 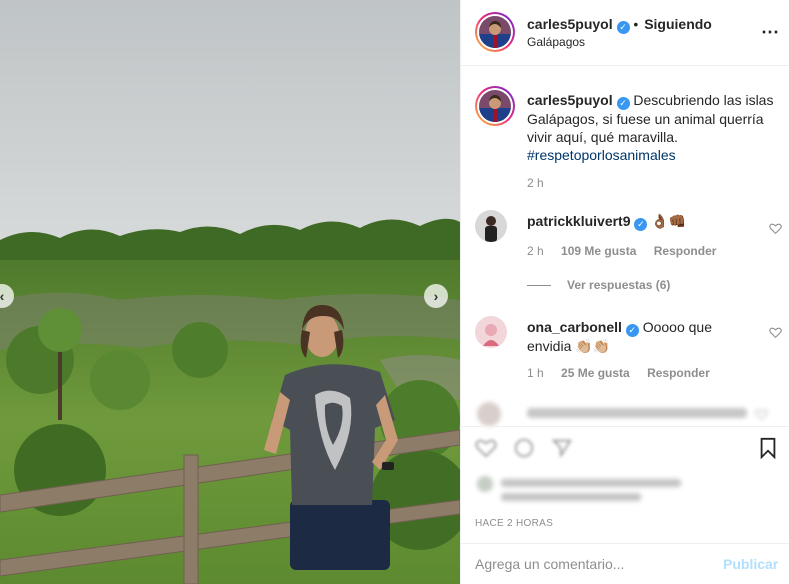 What do you see at coordinates (539, 285) in the screenshot?
I see `divider-line` at bounding box center [539, 285].